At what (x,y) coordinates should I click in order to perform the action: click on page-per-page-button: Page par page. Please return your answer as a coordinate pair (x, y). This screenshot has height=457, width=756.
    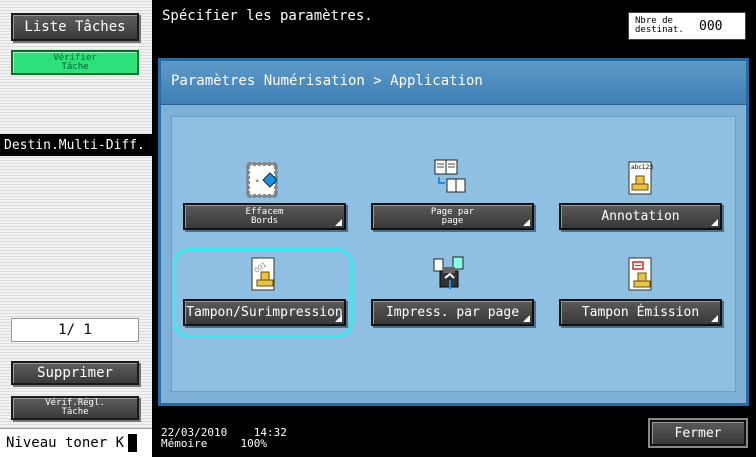
    Looking at the image, I should click on (452, 216).